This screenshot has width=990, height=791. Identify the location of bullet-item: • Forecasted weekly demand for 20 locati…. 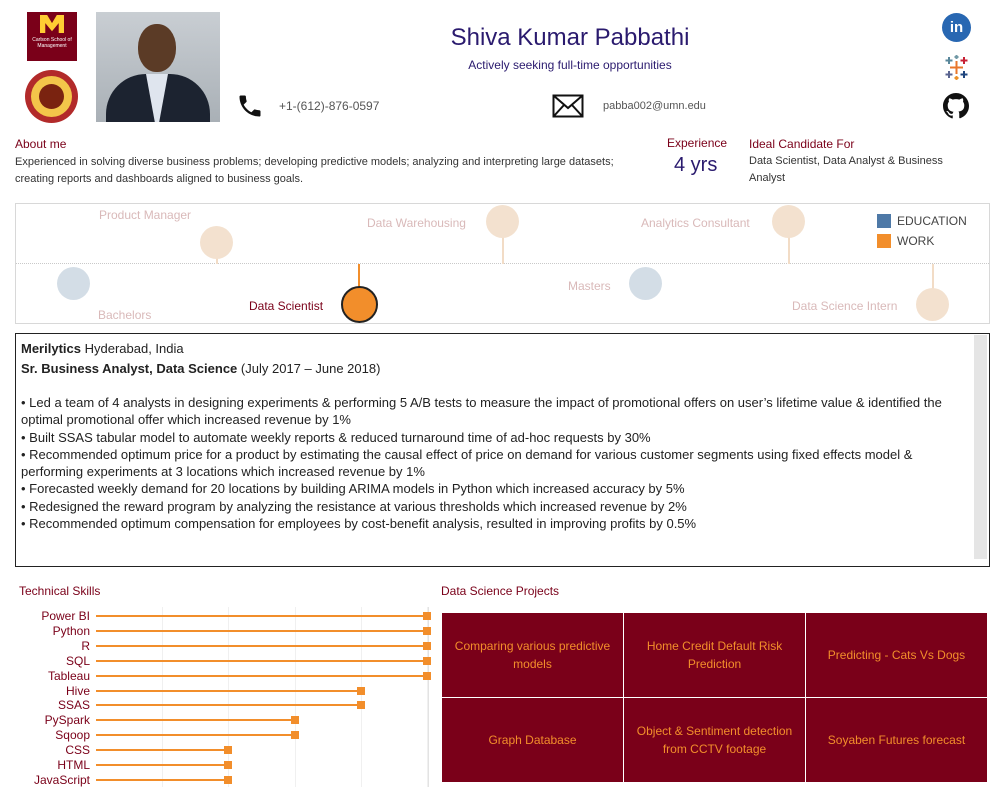
(353, 489).